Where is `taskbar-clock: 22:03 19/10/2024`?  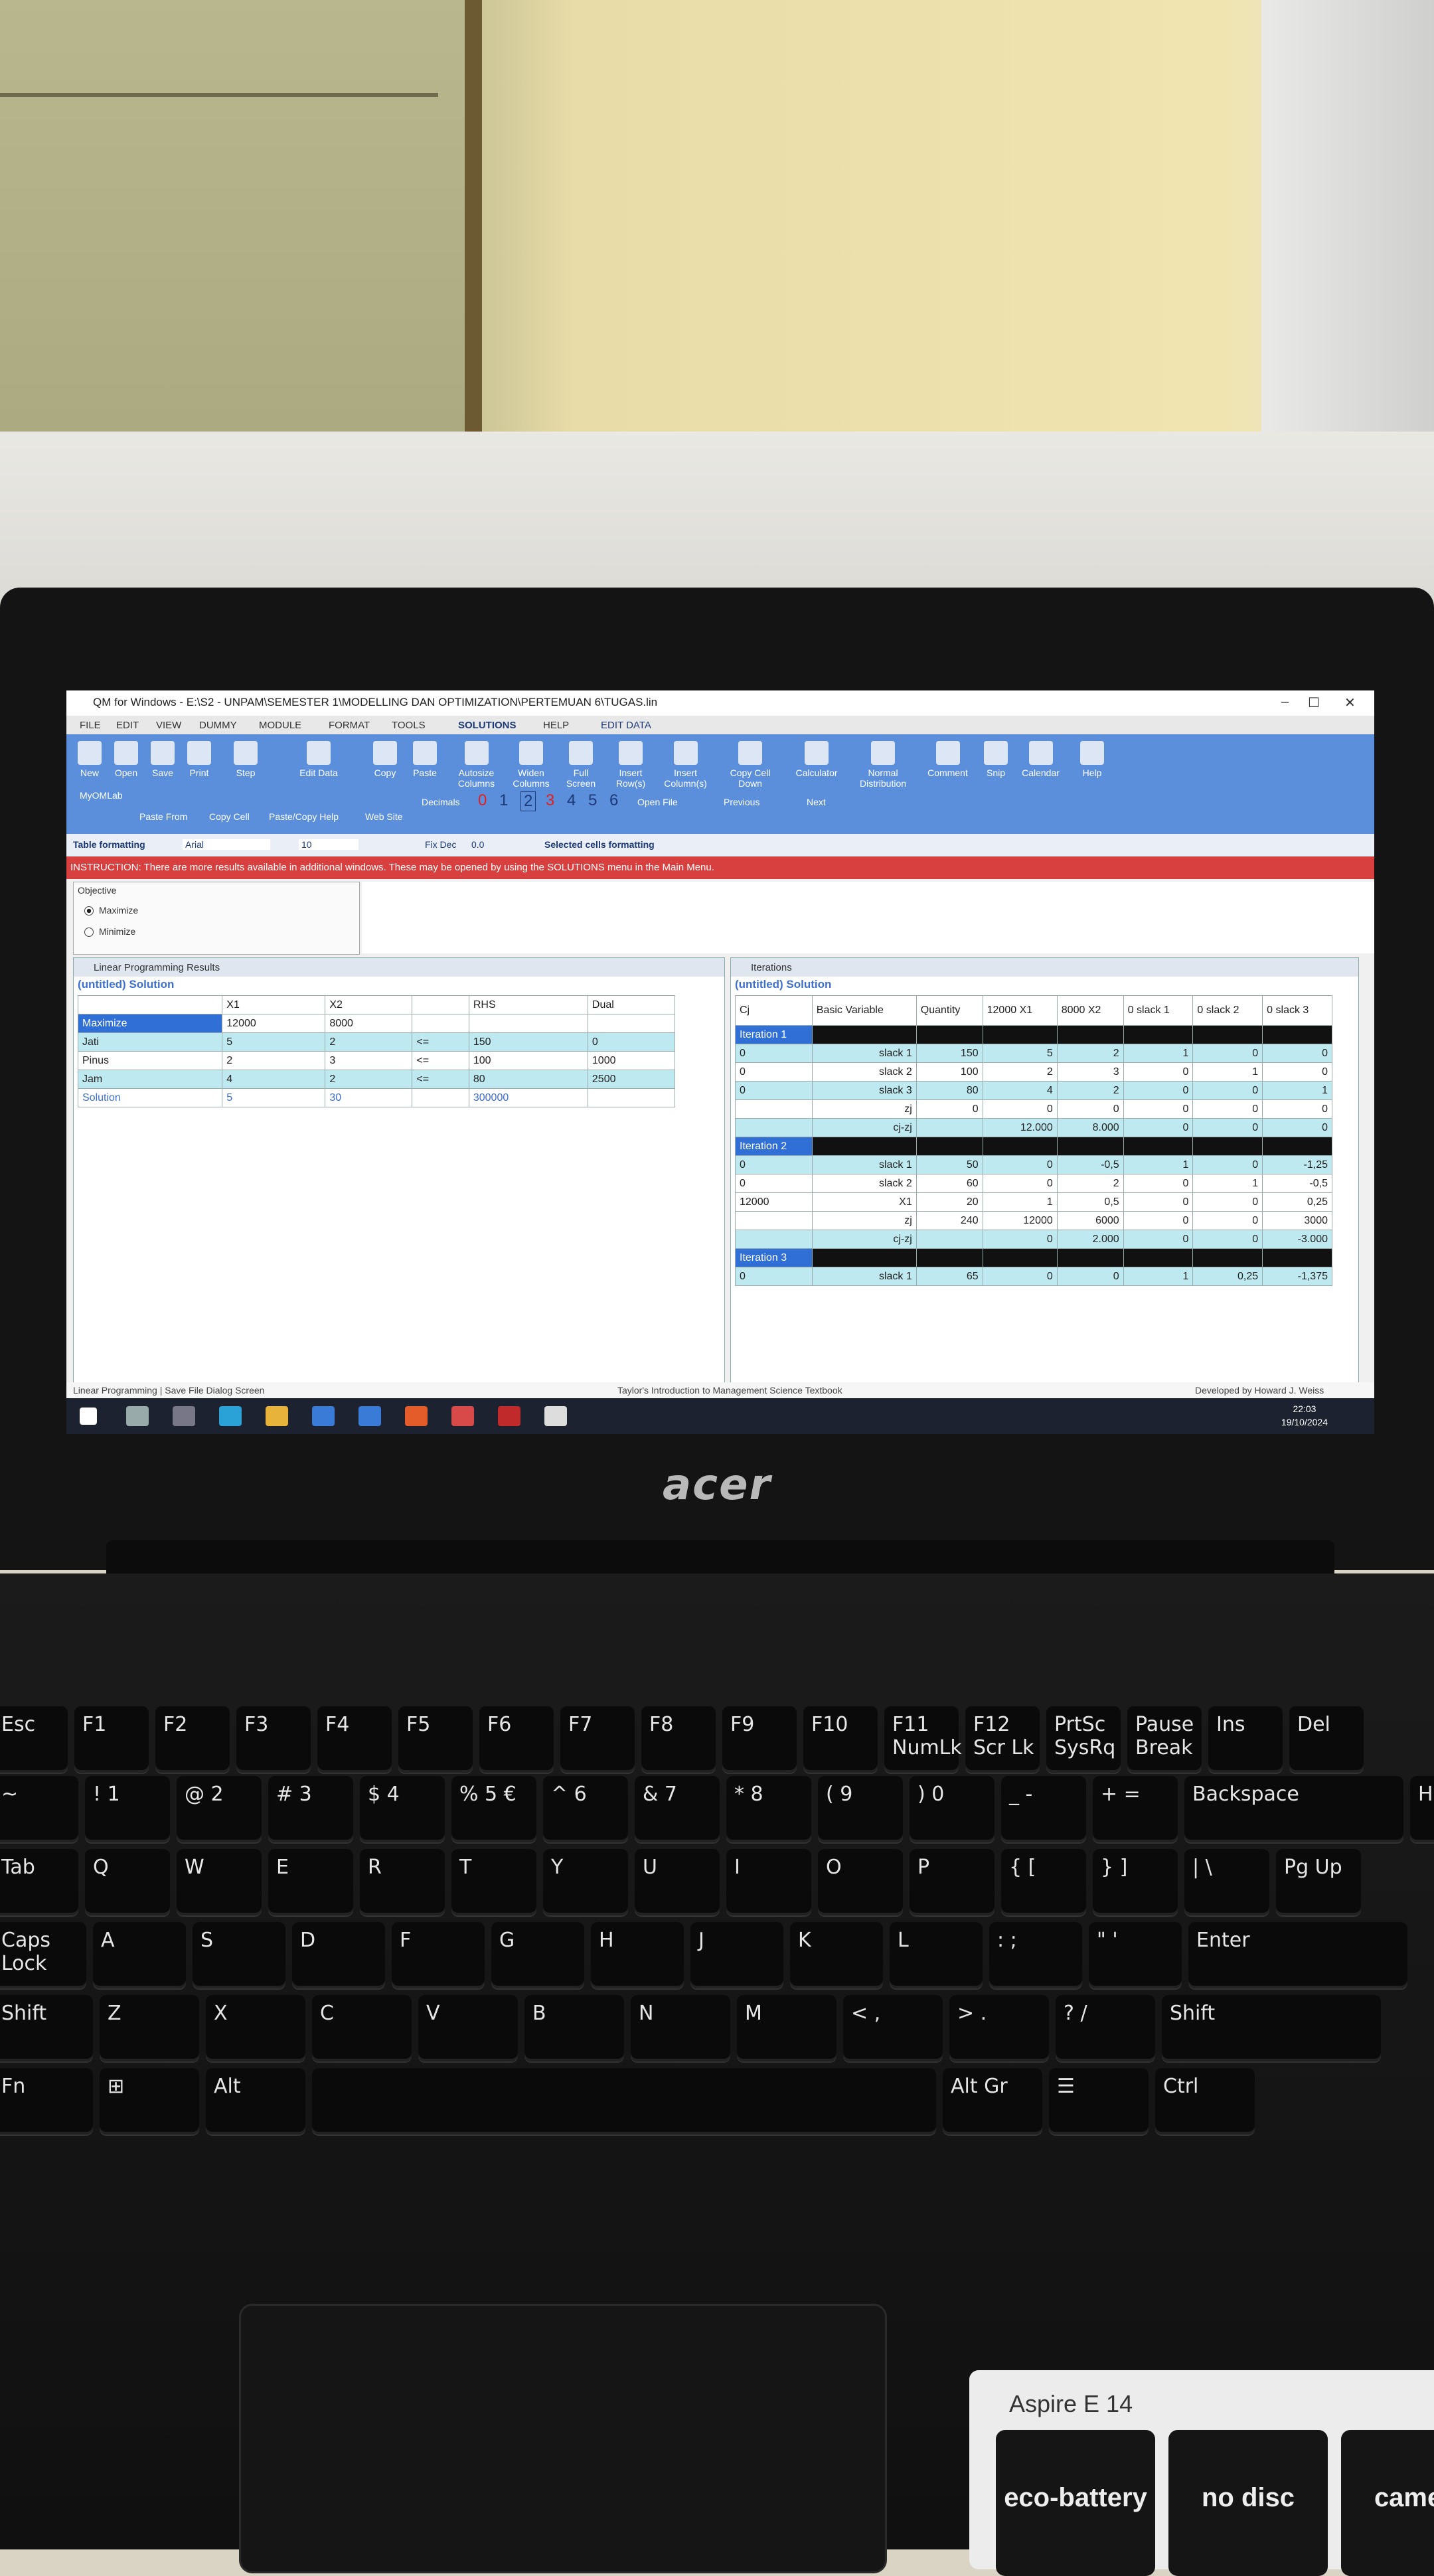 taskbar-clock: 22:03 19/10/2024 is located at coordinates (1304, 1415).